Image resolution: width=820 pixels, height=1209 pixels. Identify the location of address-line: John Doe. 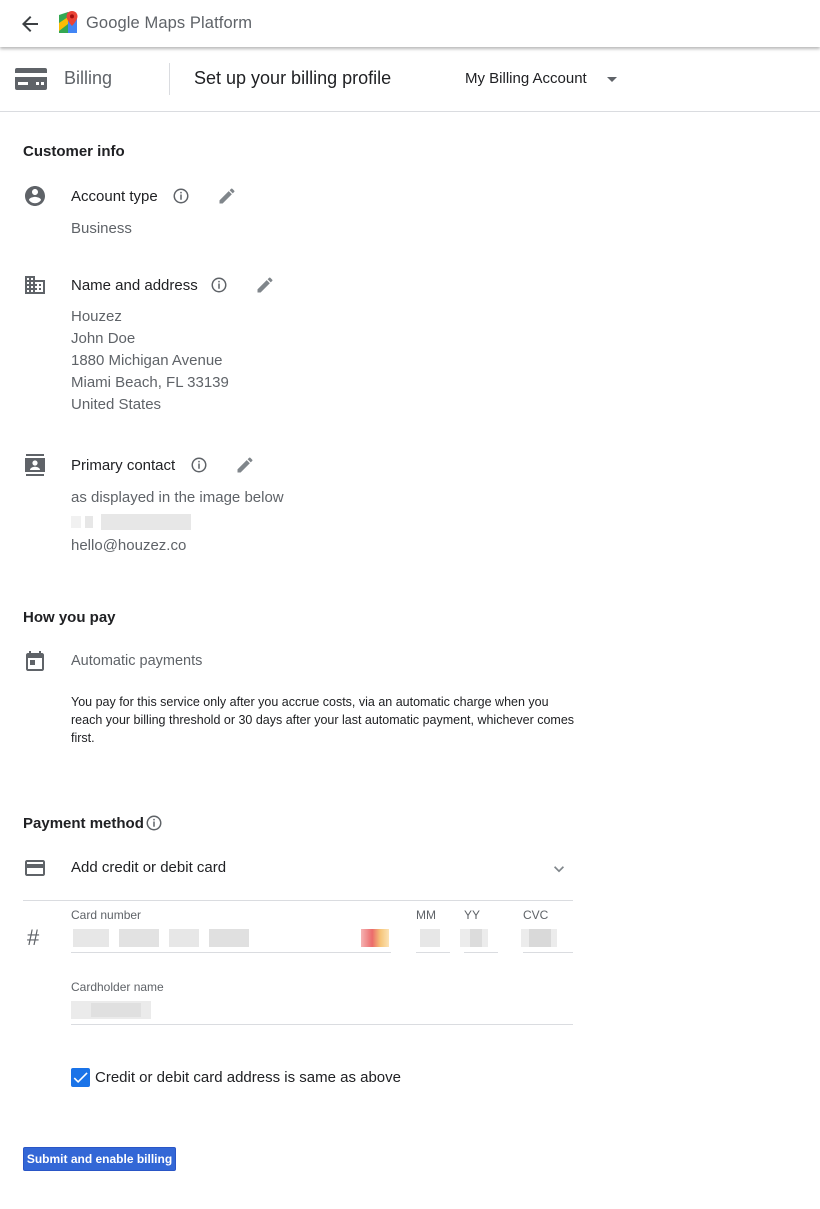
(103, 338).